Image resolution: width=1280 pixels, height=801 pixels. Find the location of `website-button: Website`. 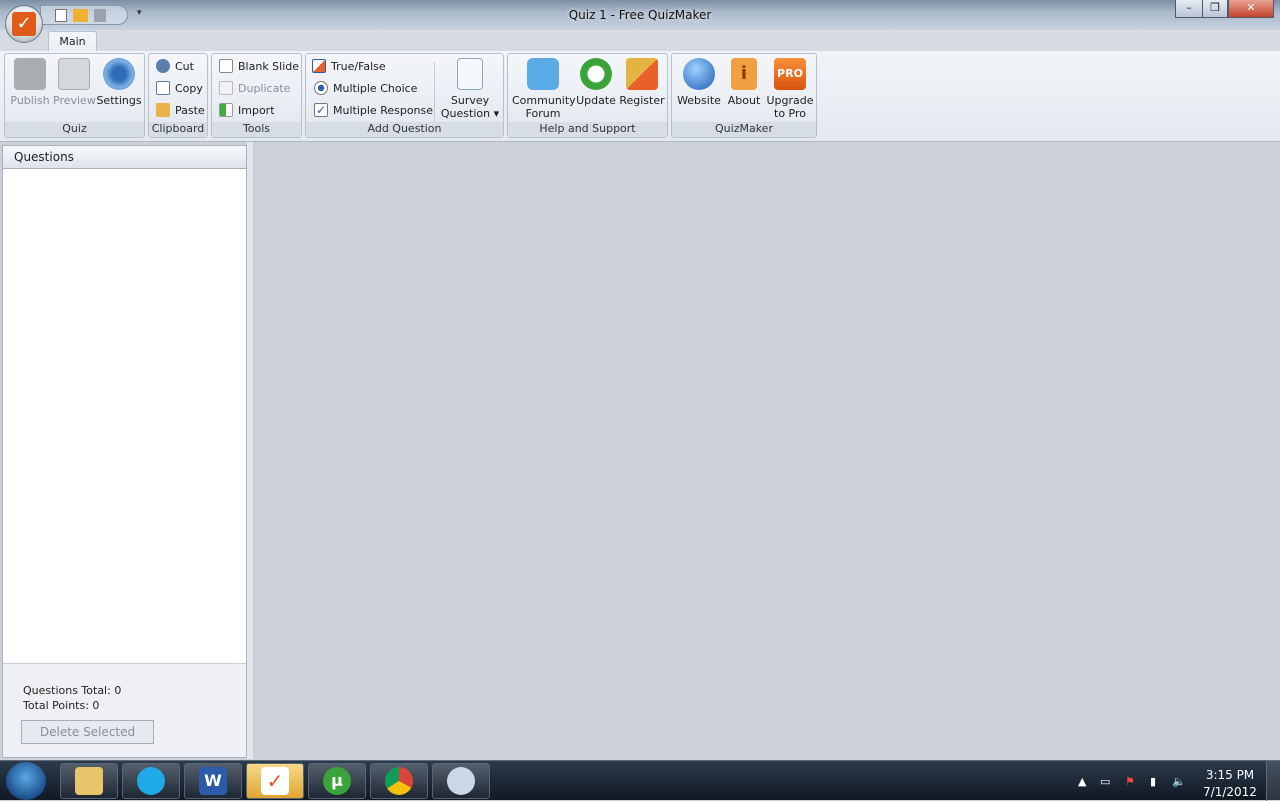

website-button: Website is located at coordinates (699, 82).